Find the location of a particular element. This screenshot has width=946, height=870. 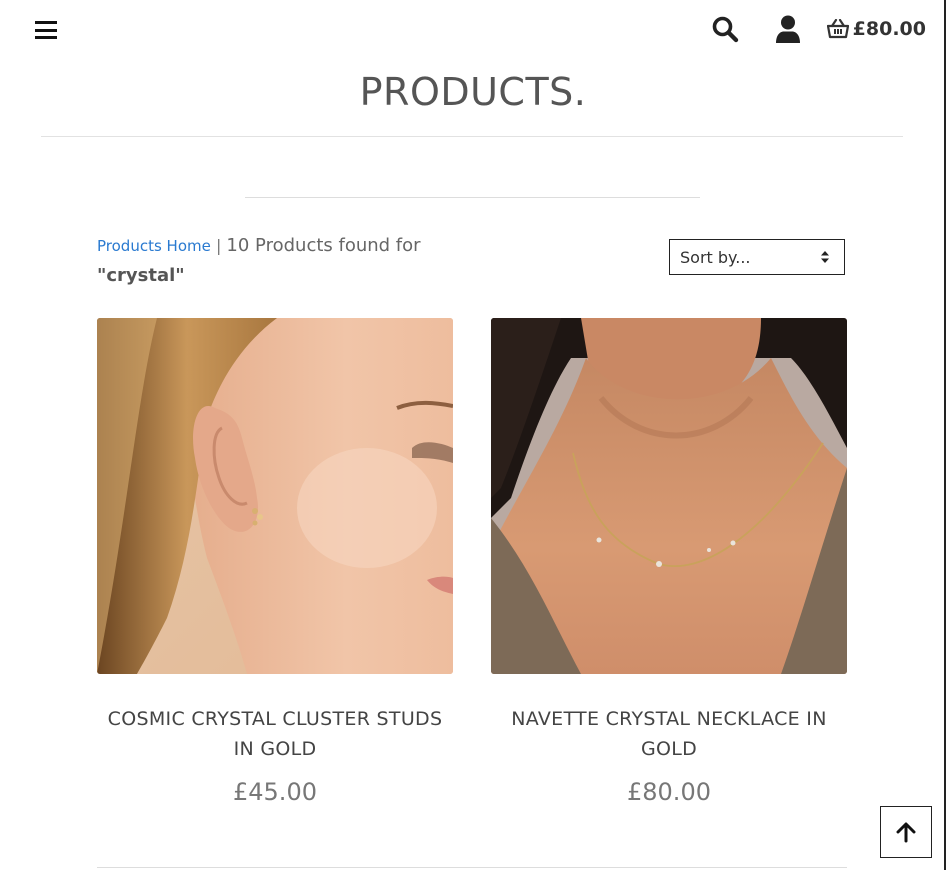

user-icon is located at coordinates (787, 29).